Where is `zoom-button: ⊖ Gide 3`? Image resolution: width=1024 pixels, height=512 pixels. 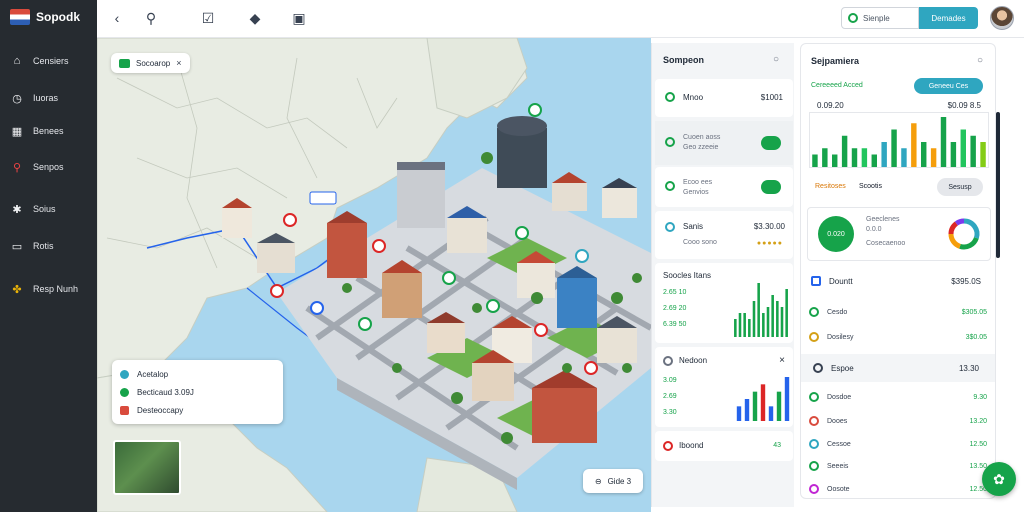
zoom-button: ⊖ Gide 3 is located at coordinates (613, 481).